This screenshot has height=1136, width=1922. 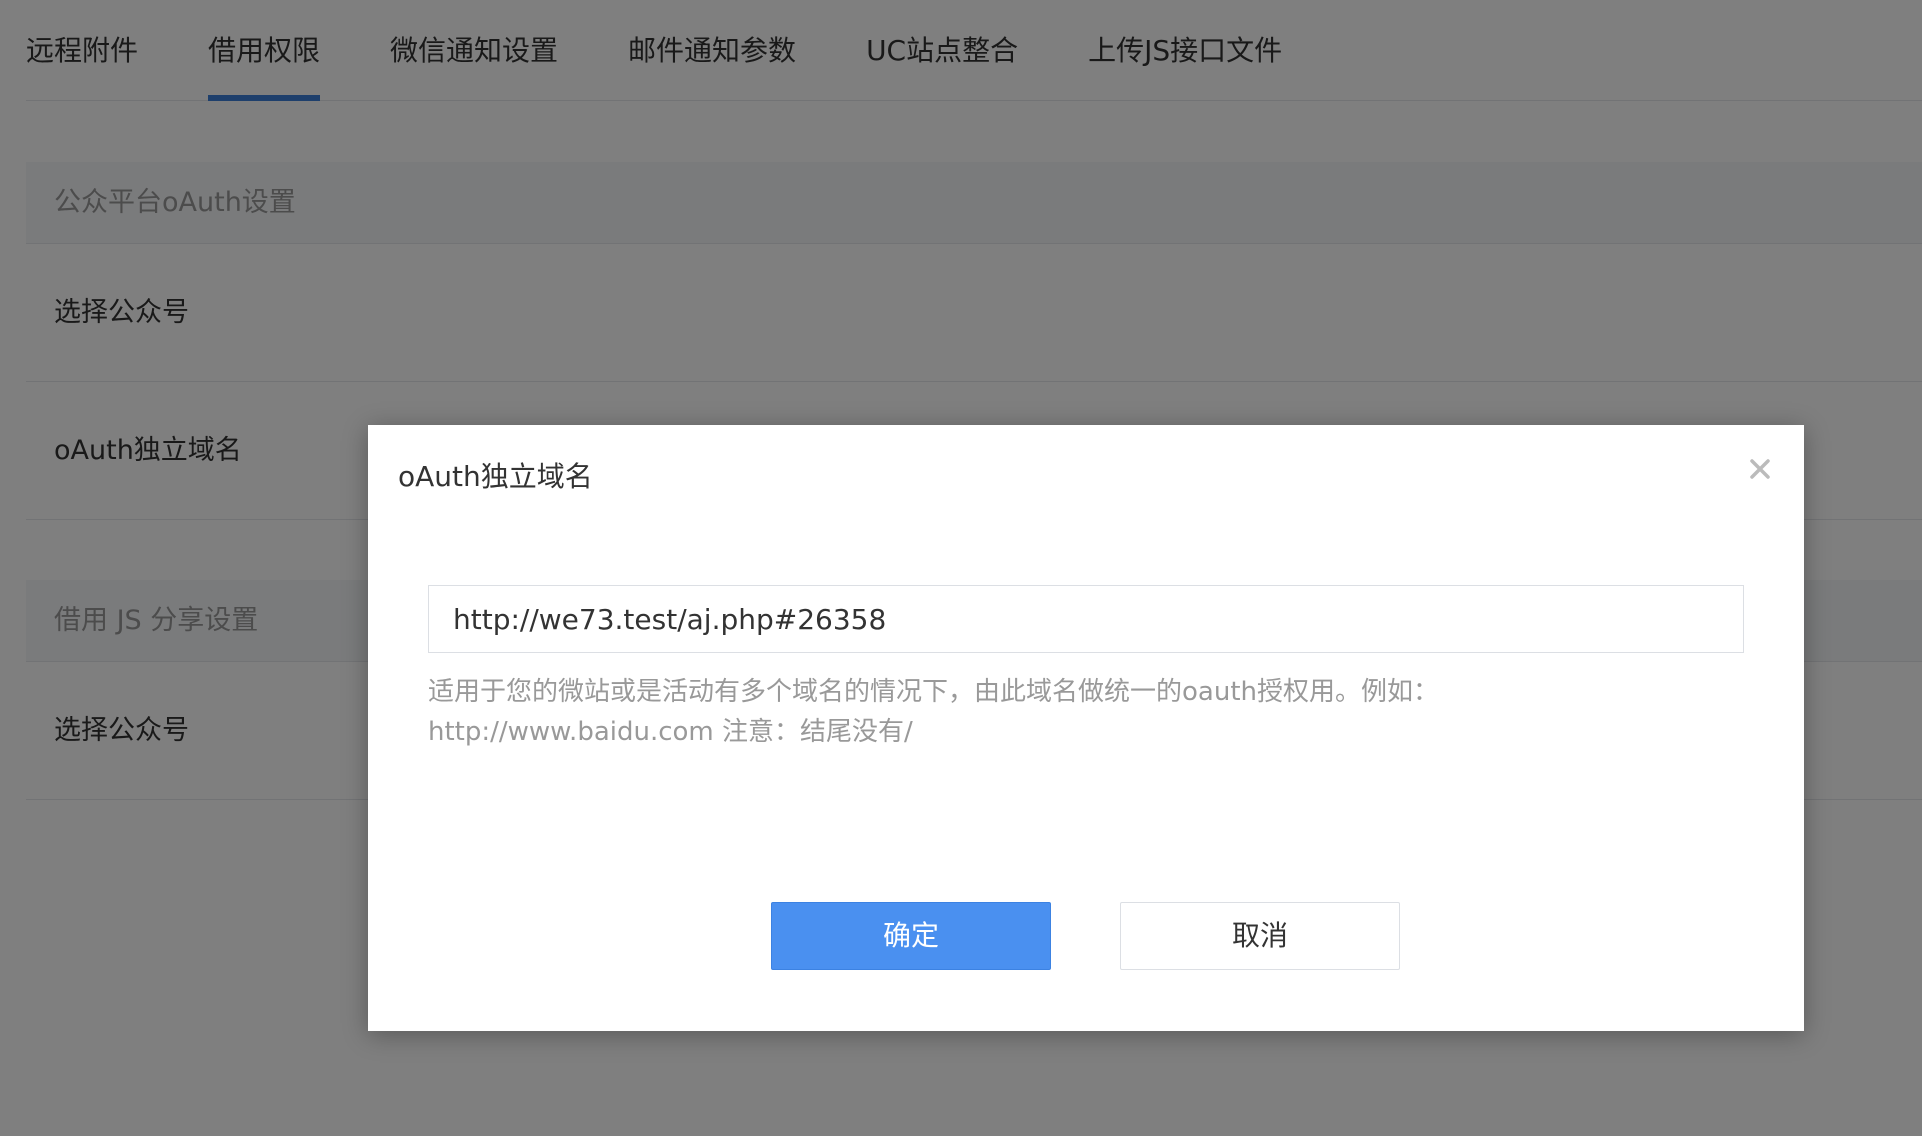 I want to click on cancel-button: 取消, so click(x=1260, y=936).